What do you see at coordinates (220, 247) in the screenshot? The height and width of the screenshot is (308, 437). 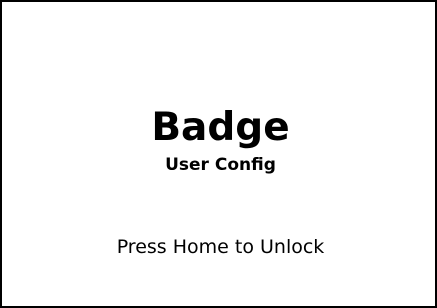 I see `unlock-prompt: Press Home to Unlock` at bounding box center [220, 247].